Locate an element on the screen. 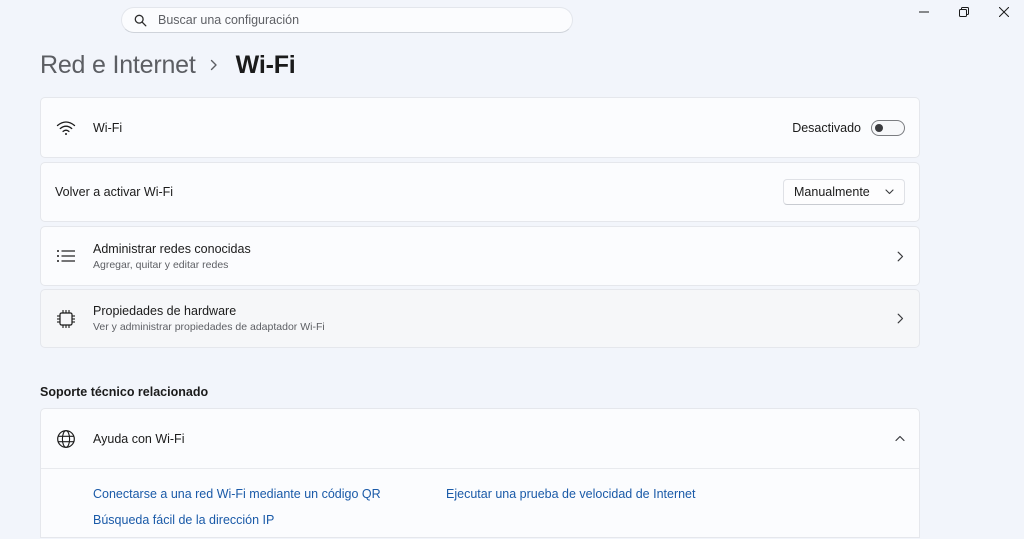  chevron-up-icon is located at coordinates (900, 439).